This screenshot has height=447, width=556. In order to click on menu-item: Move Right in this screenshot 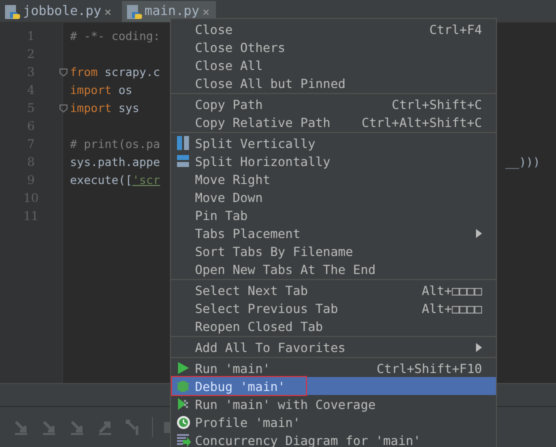, I will do `click(333, 179)`.